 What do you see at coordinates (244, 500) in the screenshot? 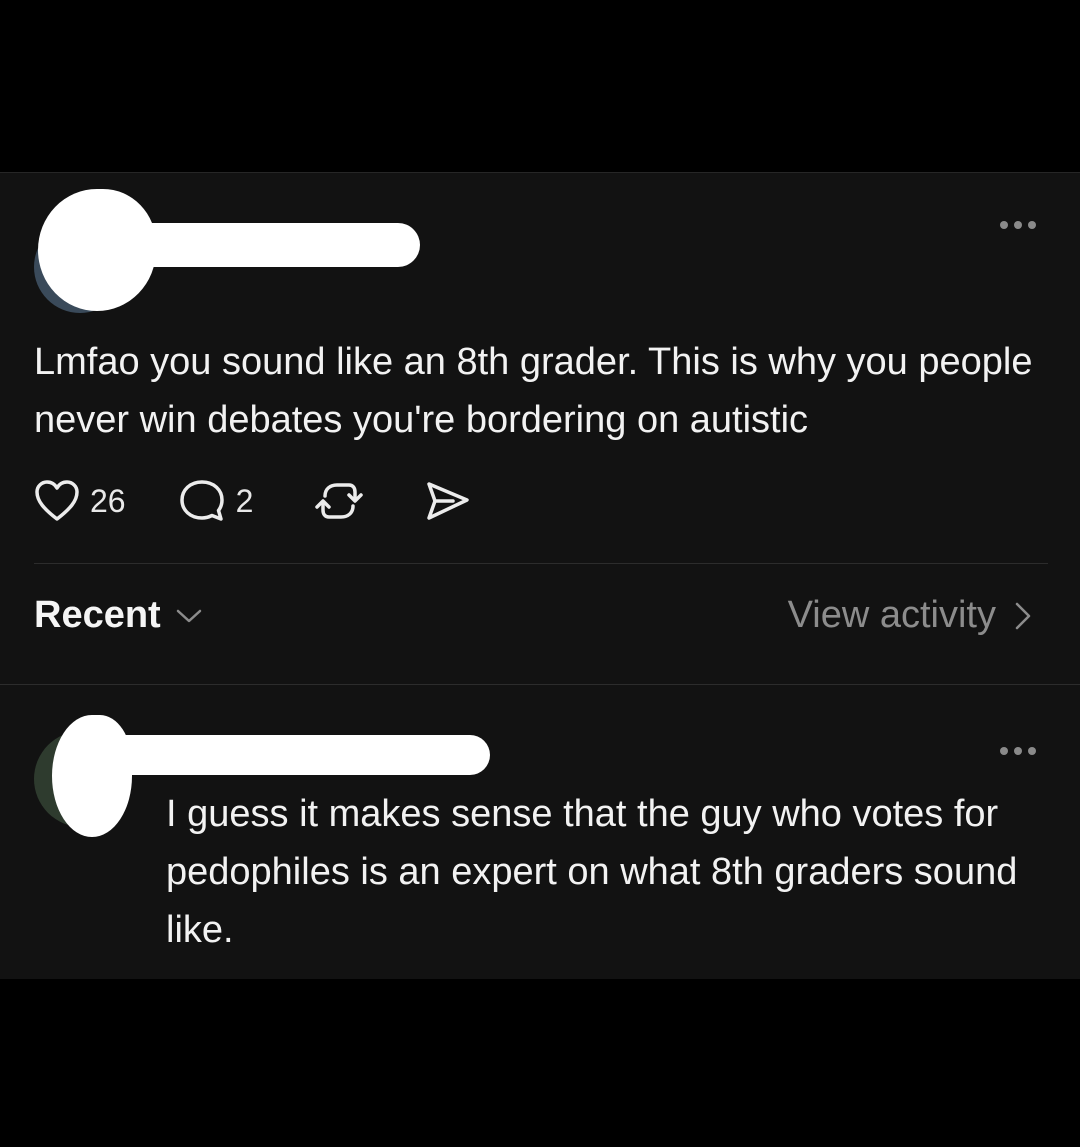
I see `reply-count: 2` at bounding box center [244, 500].